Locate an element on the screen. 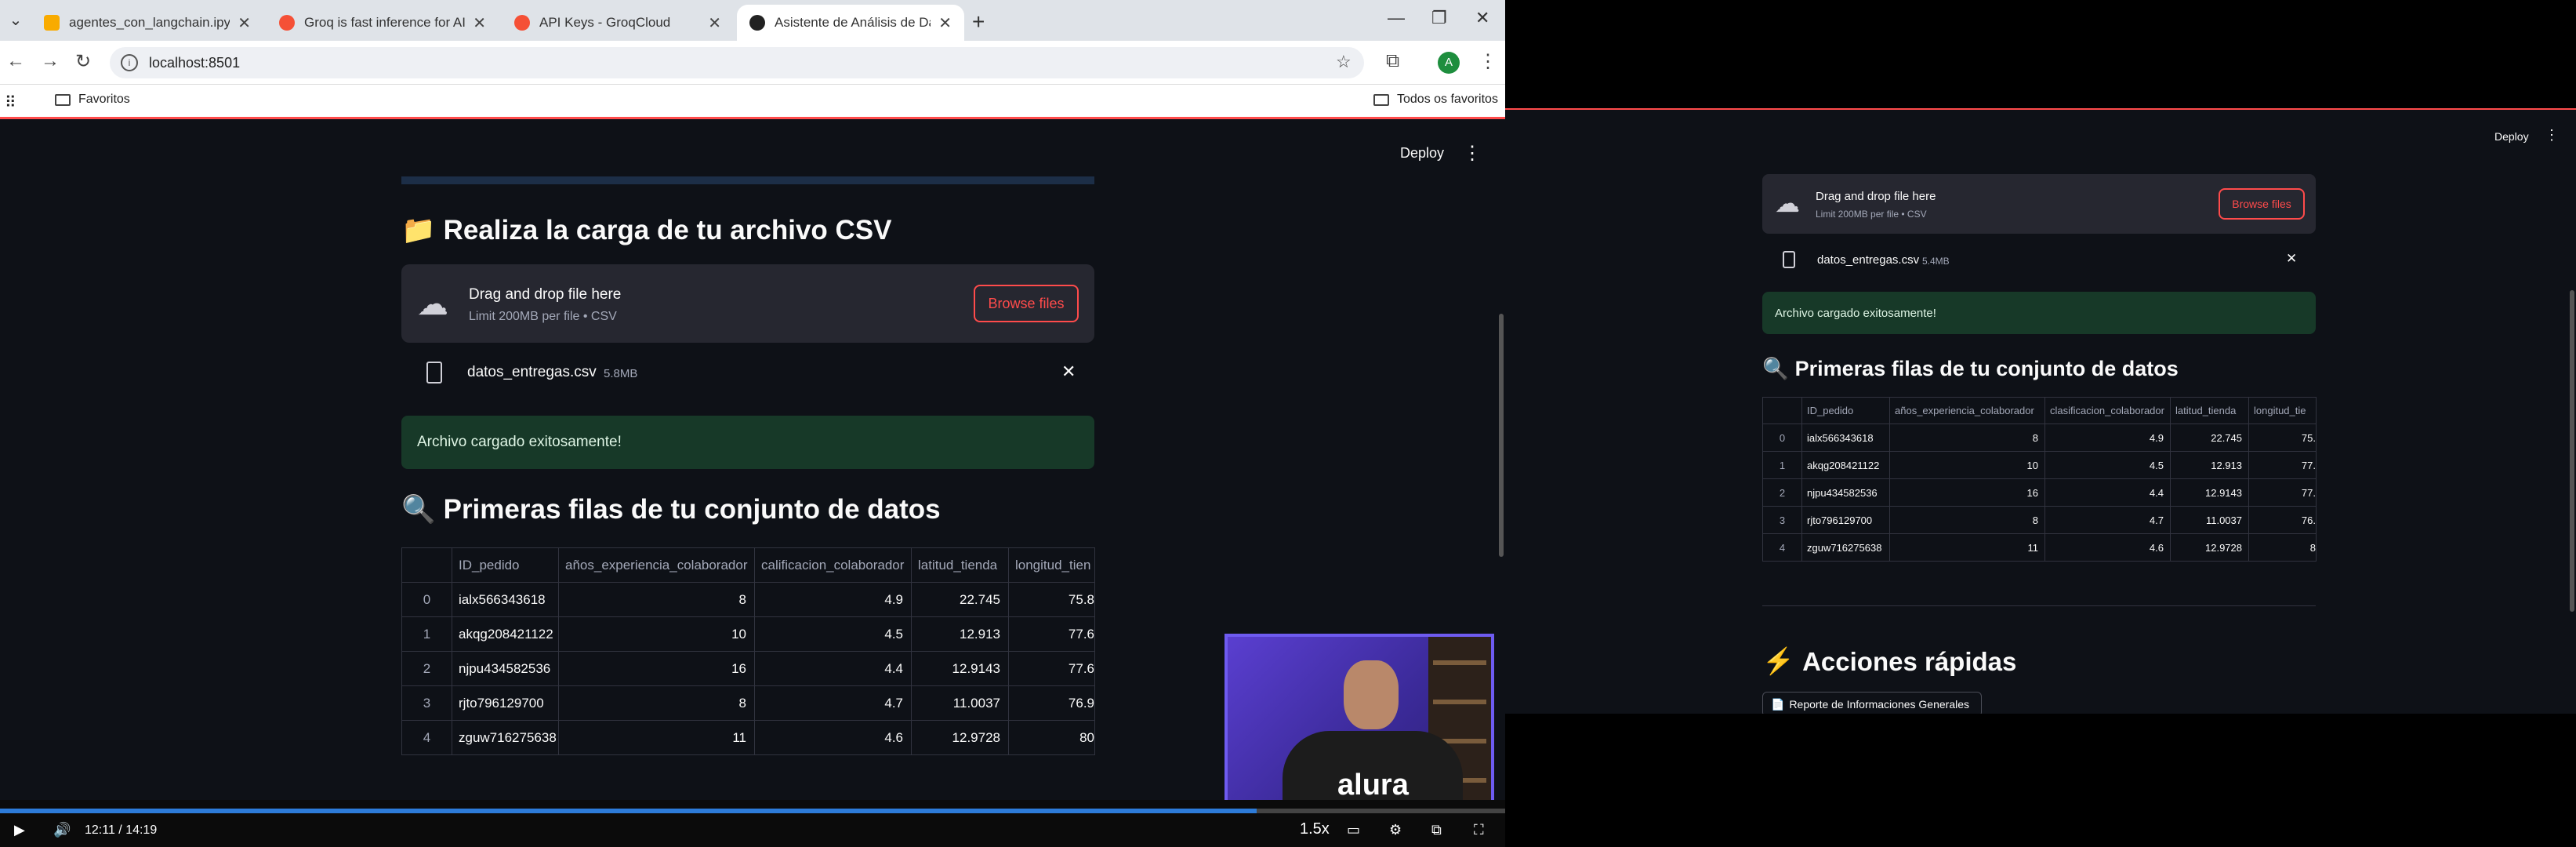 The width and height of the screenshot is (2576, 847). table-row: 1 akqg208421122 10 4.5 12.913 77.6 is located at coordinates (748, 634).